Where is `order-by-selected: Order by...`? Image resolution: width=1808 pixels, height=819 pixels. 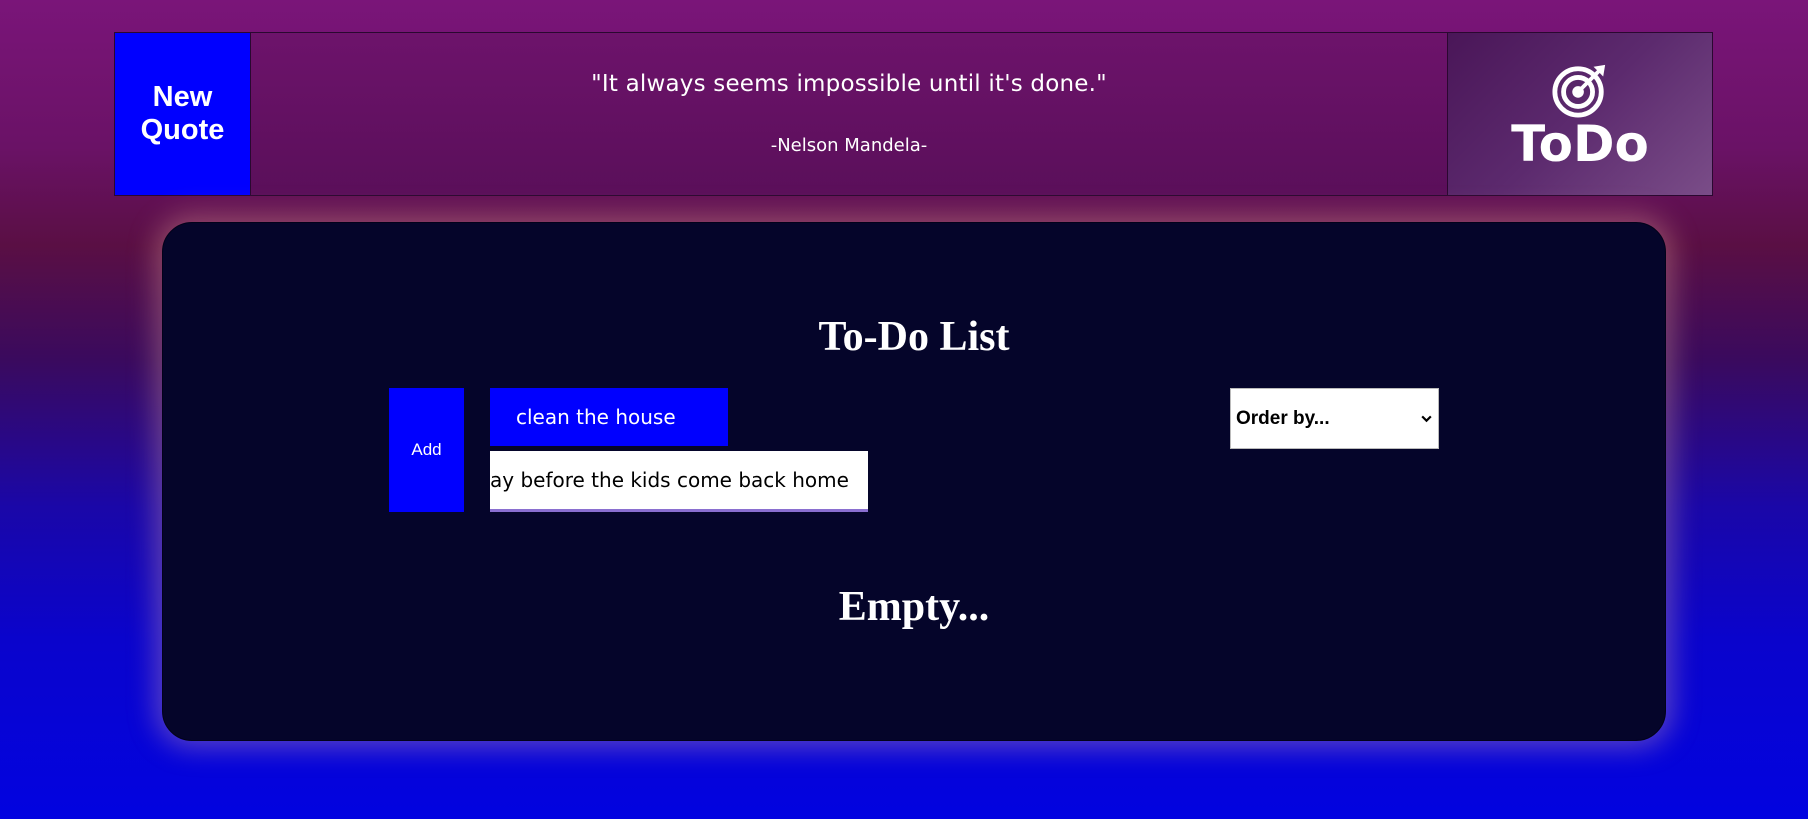 order-by-selected: Order by... is located at coordinates (1283, 418).